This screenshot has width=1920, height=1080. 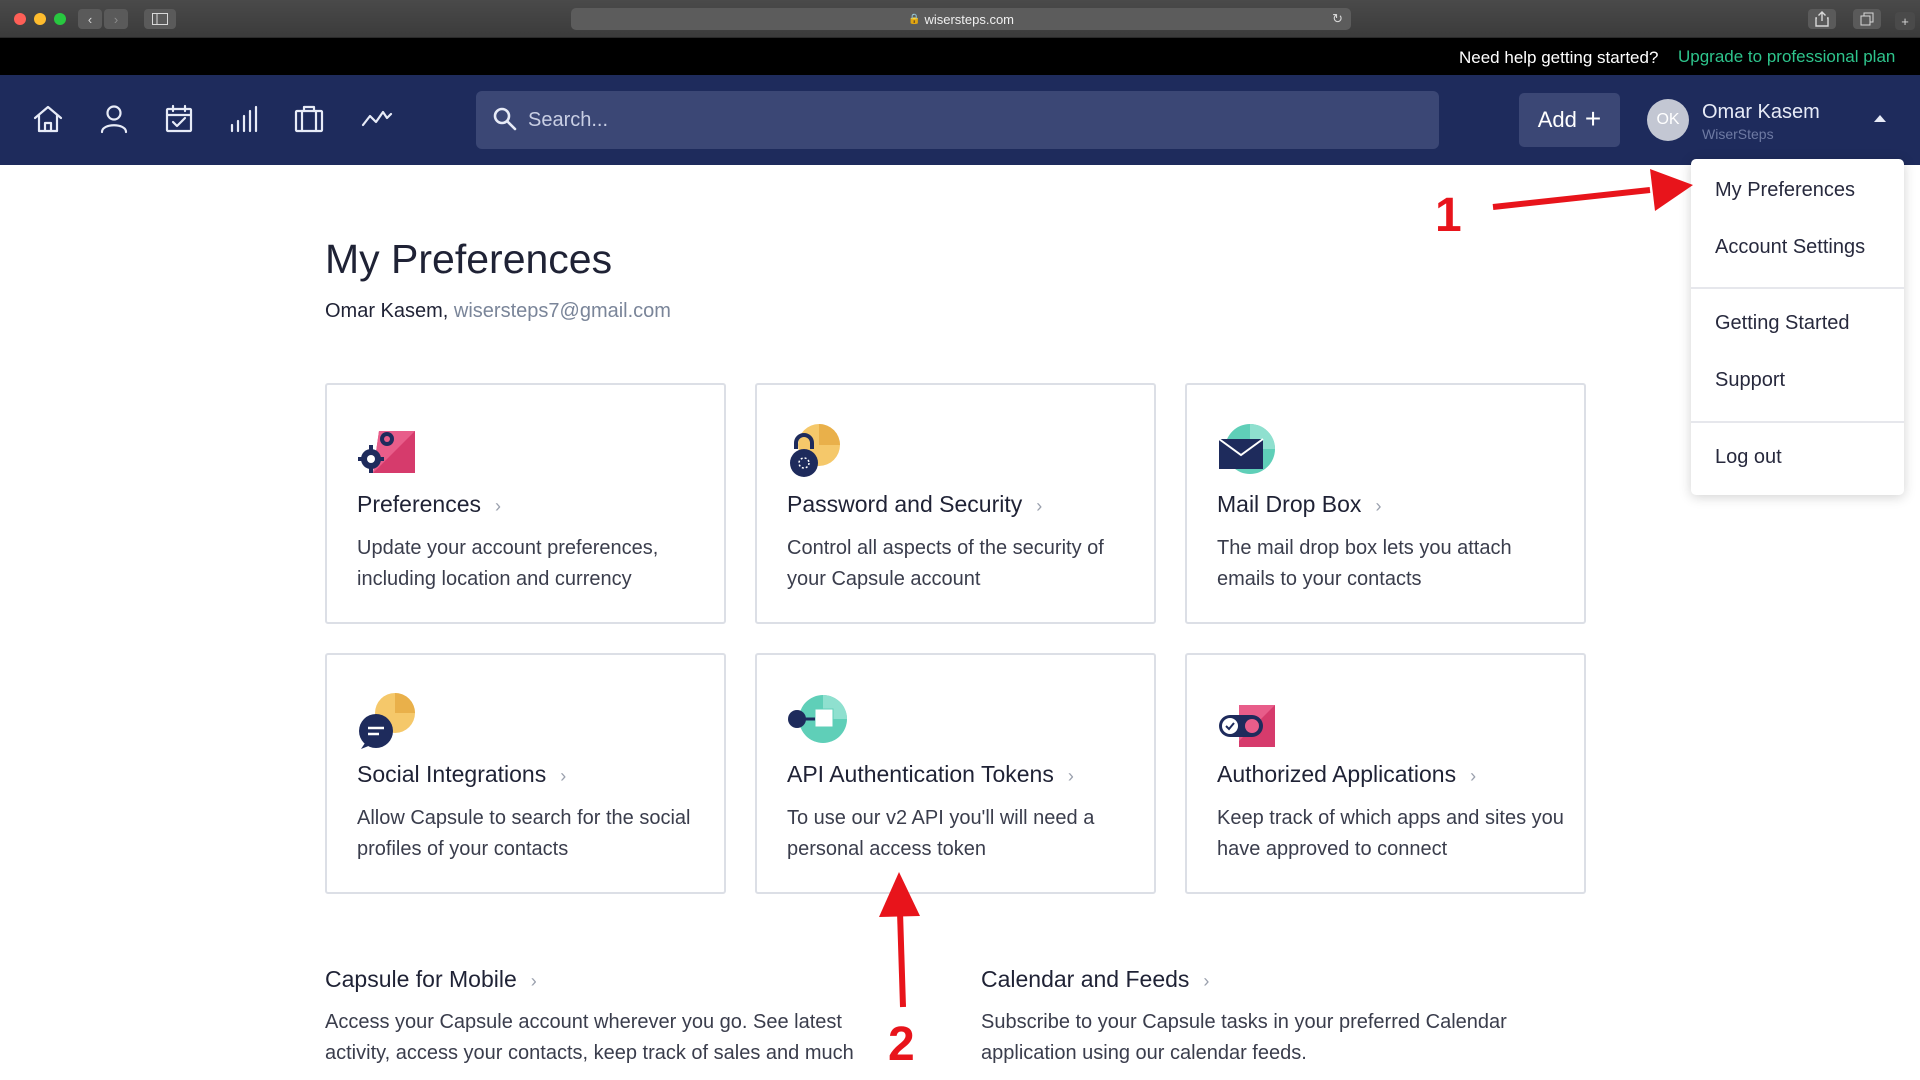 I want to click on tab-overview-button, so click(x=1867, y=19).